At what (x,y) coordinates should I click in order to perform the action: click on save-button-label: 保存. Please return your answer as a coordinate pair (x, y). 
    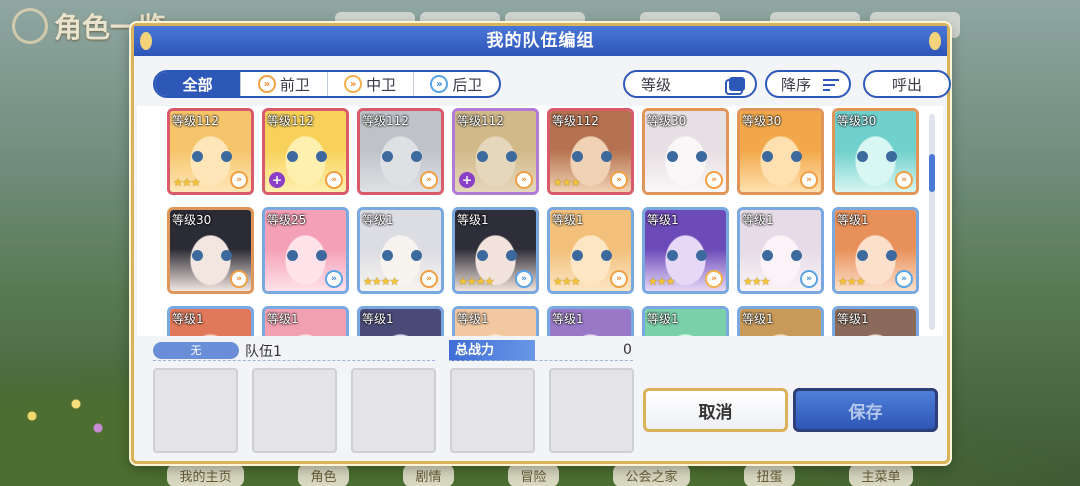
    Looking at the image, I should click on (865, 412).